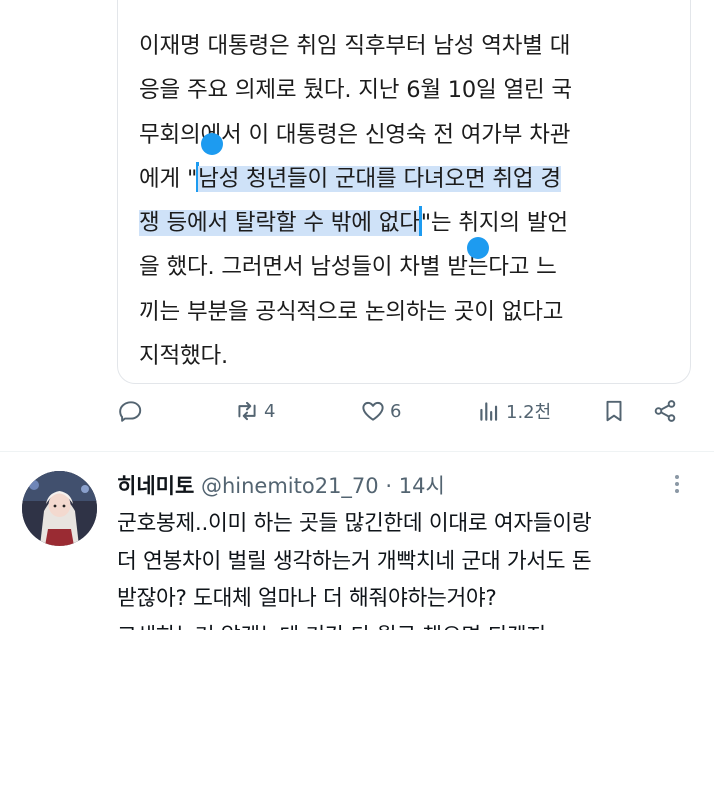 This screenshot has width=714, height=801. What do you see at coordinates (478, 248) in the screenshot?
I see `selection-end-handle` at bounding box center [478, 248].